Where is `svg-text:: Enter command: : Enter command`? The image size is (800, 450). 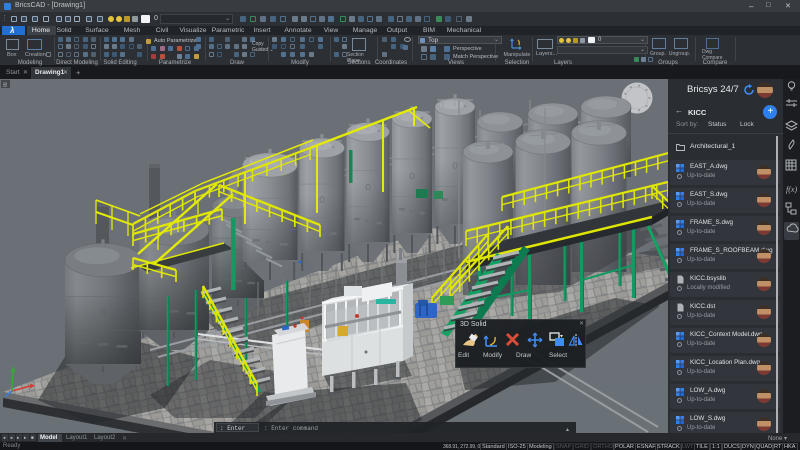
svg-text:: Enter command: : Enter command is located at coordinates (291, 428).